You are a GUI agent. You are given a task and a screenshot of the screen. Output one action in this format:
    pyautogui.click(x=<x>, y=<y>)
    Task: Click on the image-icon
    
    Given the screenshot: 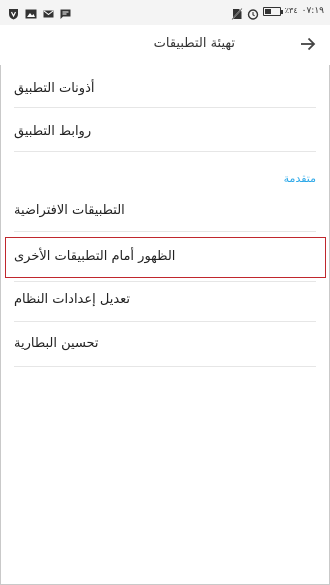 What is the action you would take?
    pyautogui.click(x=31, y=12)
    